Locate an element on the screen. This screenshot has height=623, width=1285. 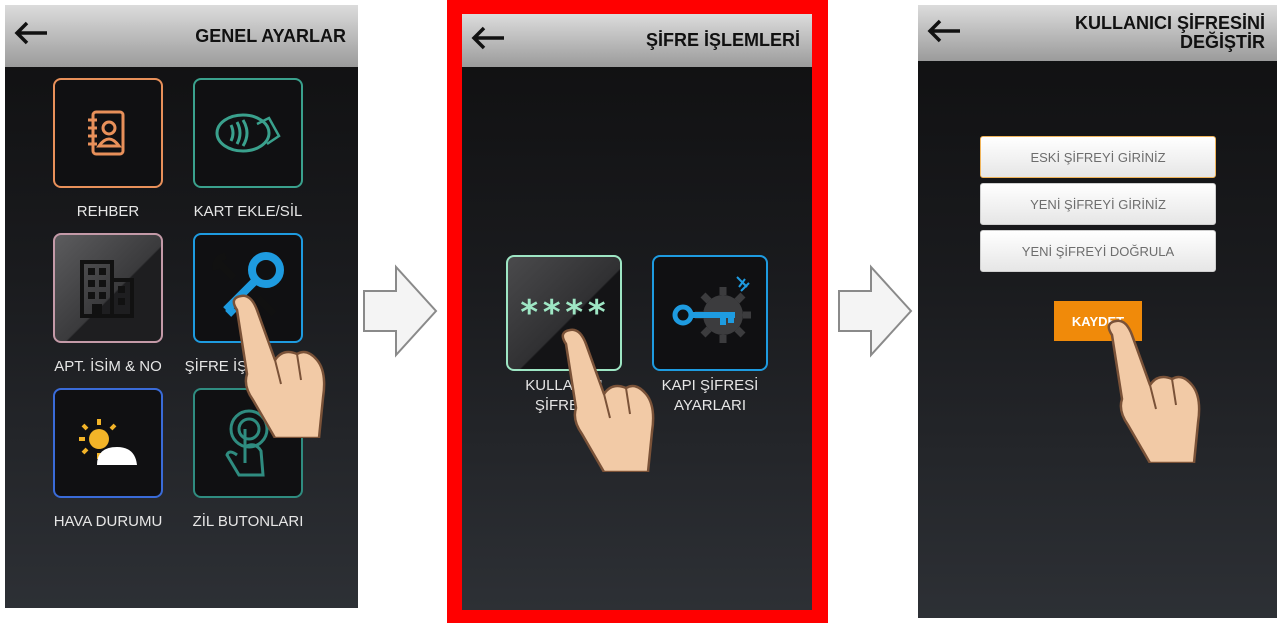
header-bar: KULLANICI ŞİFRESİNİ DEĞİŞTİR is located at coordinates (1097, 33).